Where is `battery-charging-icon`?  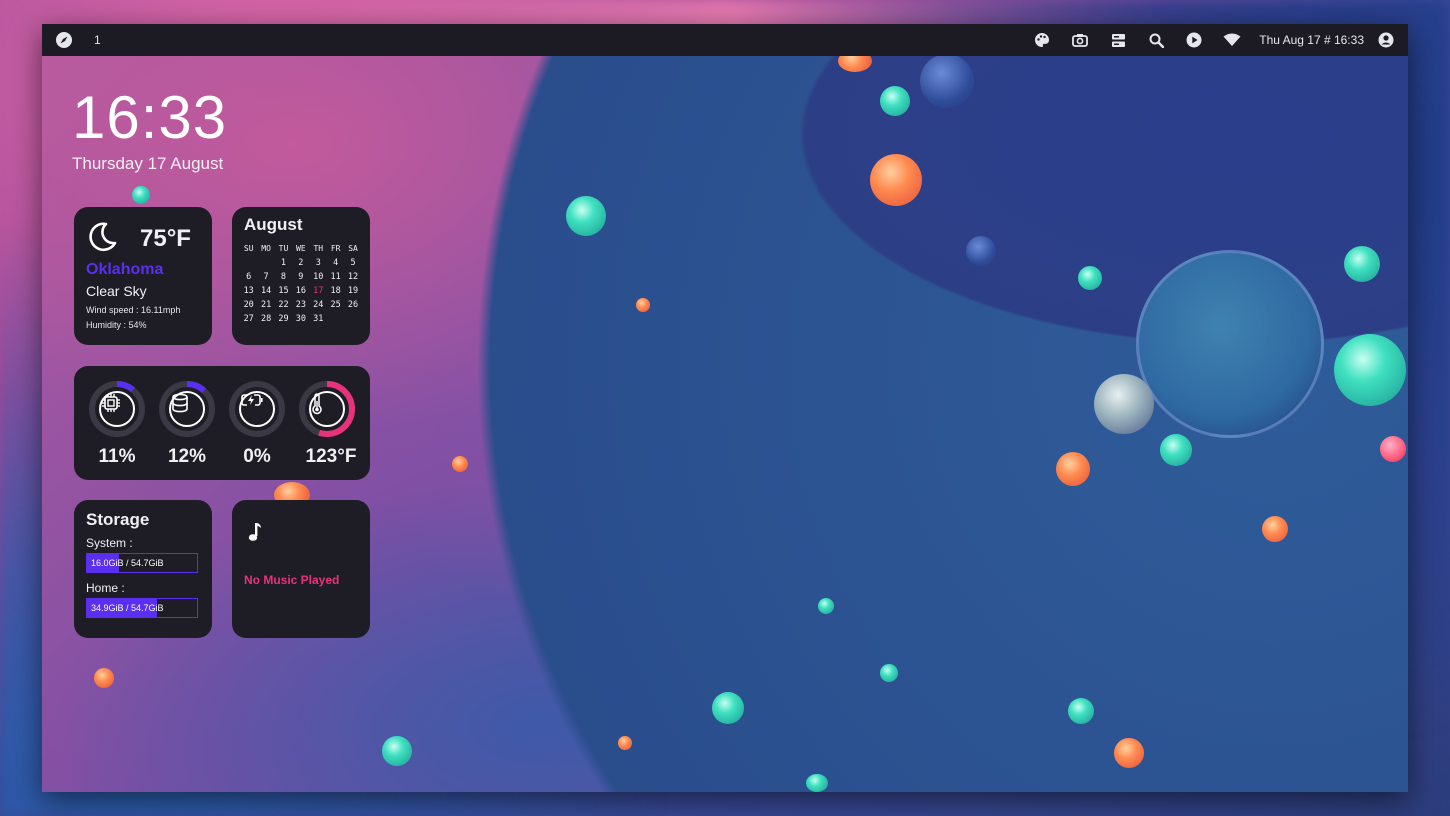
battery-charging-icon is located at coordinates (257, 409).